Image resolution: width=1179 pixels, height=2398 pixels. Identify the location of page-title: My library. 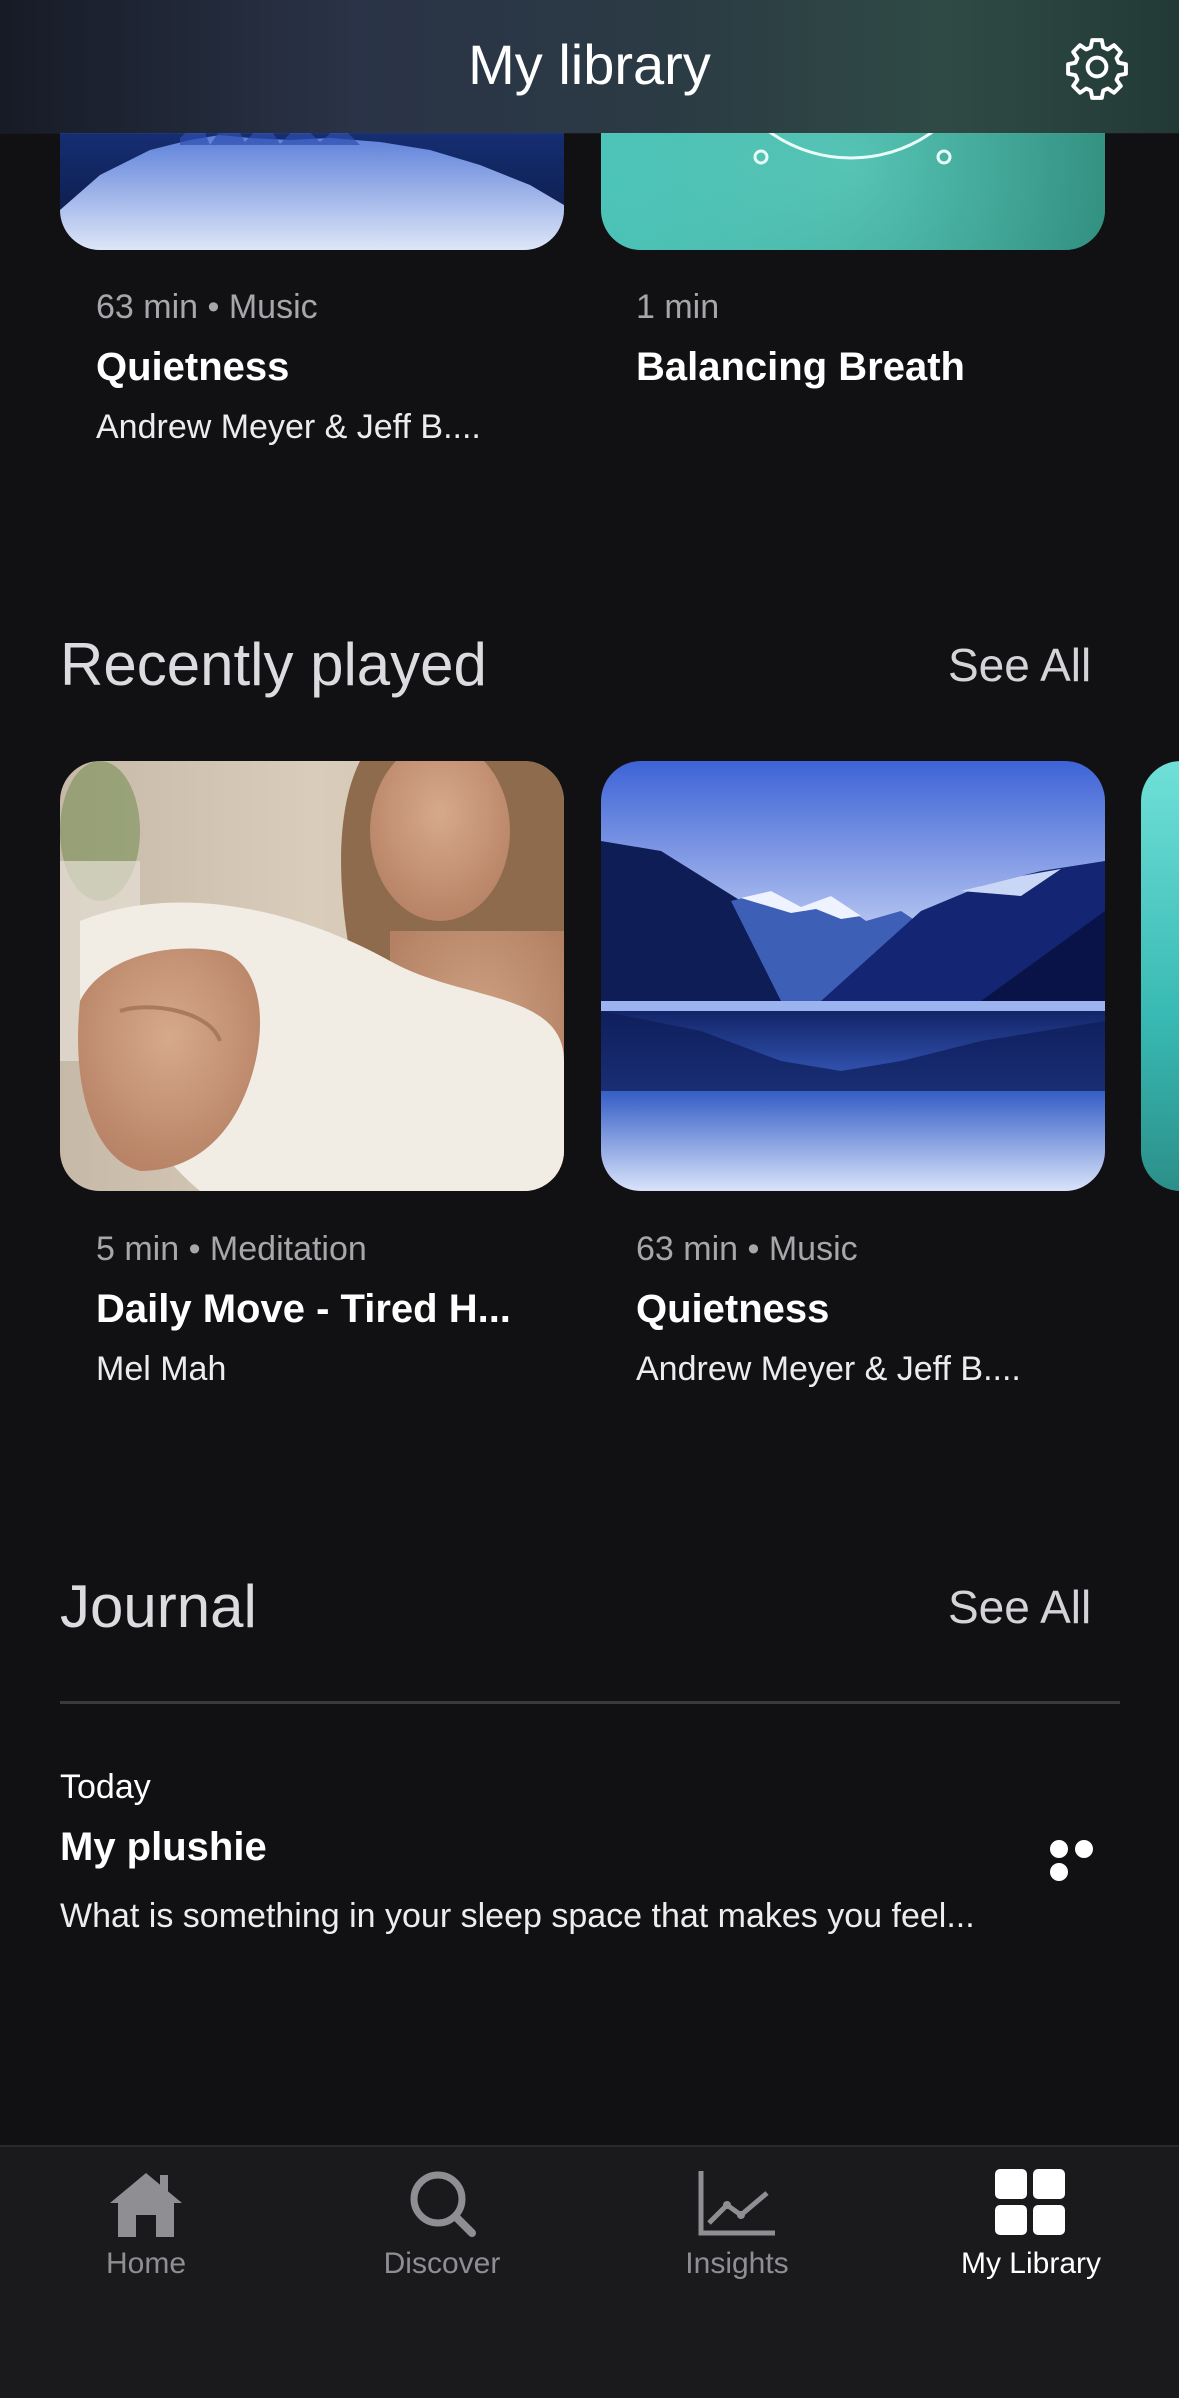
(589, 64).